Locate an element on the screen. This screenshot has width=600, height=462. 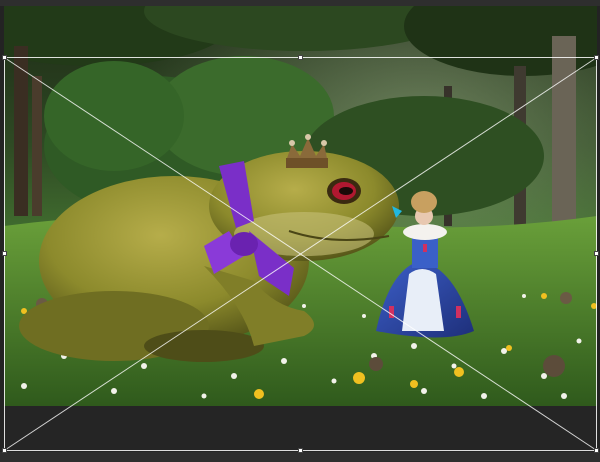
crop-handle-middle-right is located at coordinates (596, 253).